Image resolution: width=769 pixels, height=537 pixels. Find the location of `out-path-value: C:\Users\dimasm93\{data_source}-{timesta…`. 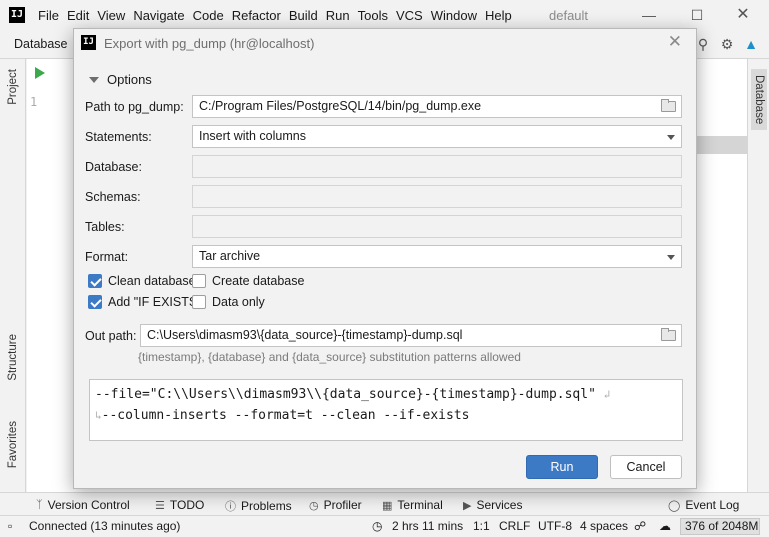

out-path-value: C:\Users\dimasm93\{data_source}-{timesta… is located at coordinates (305, 335).